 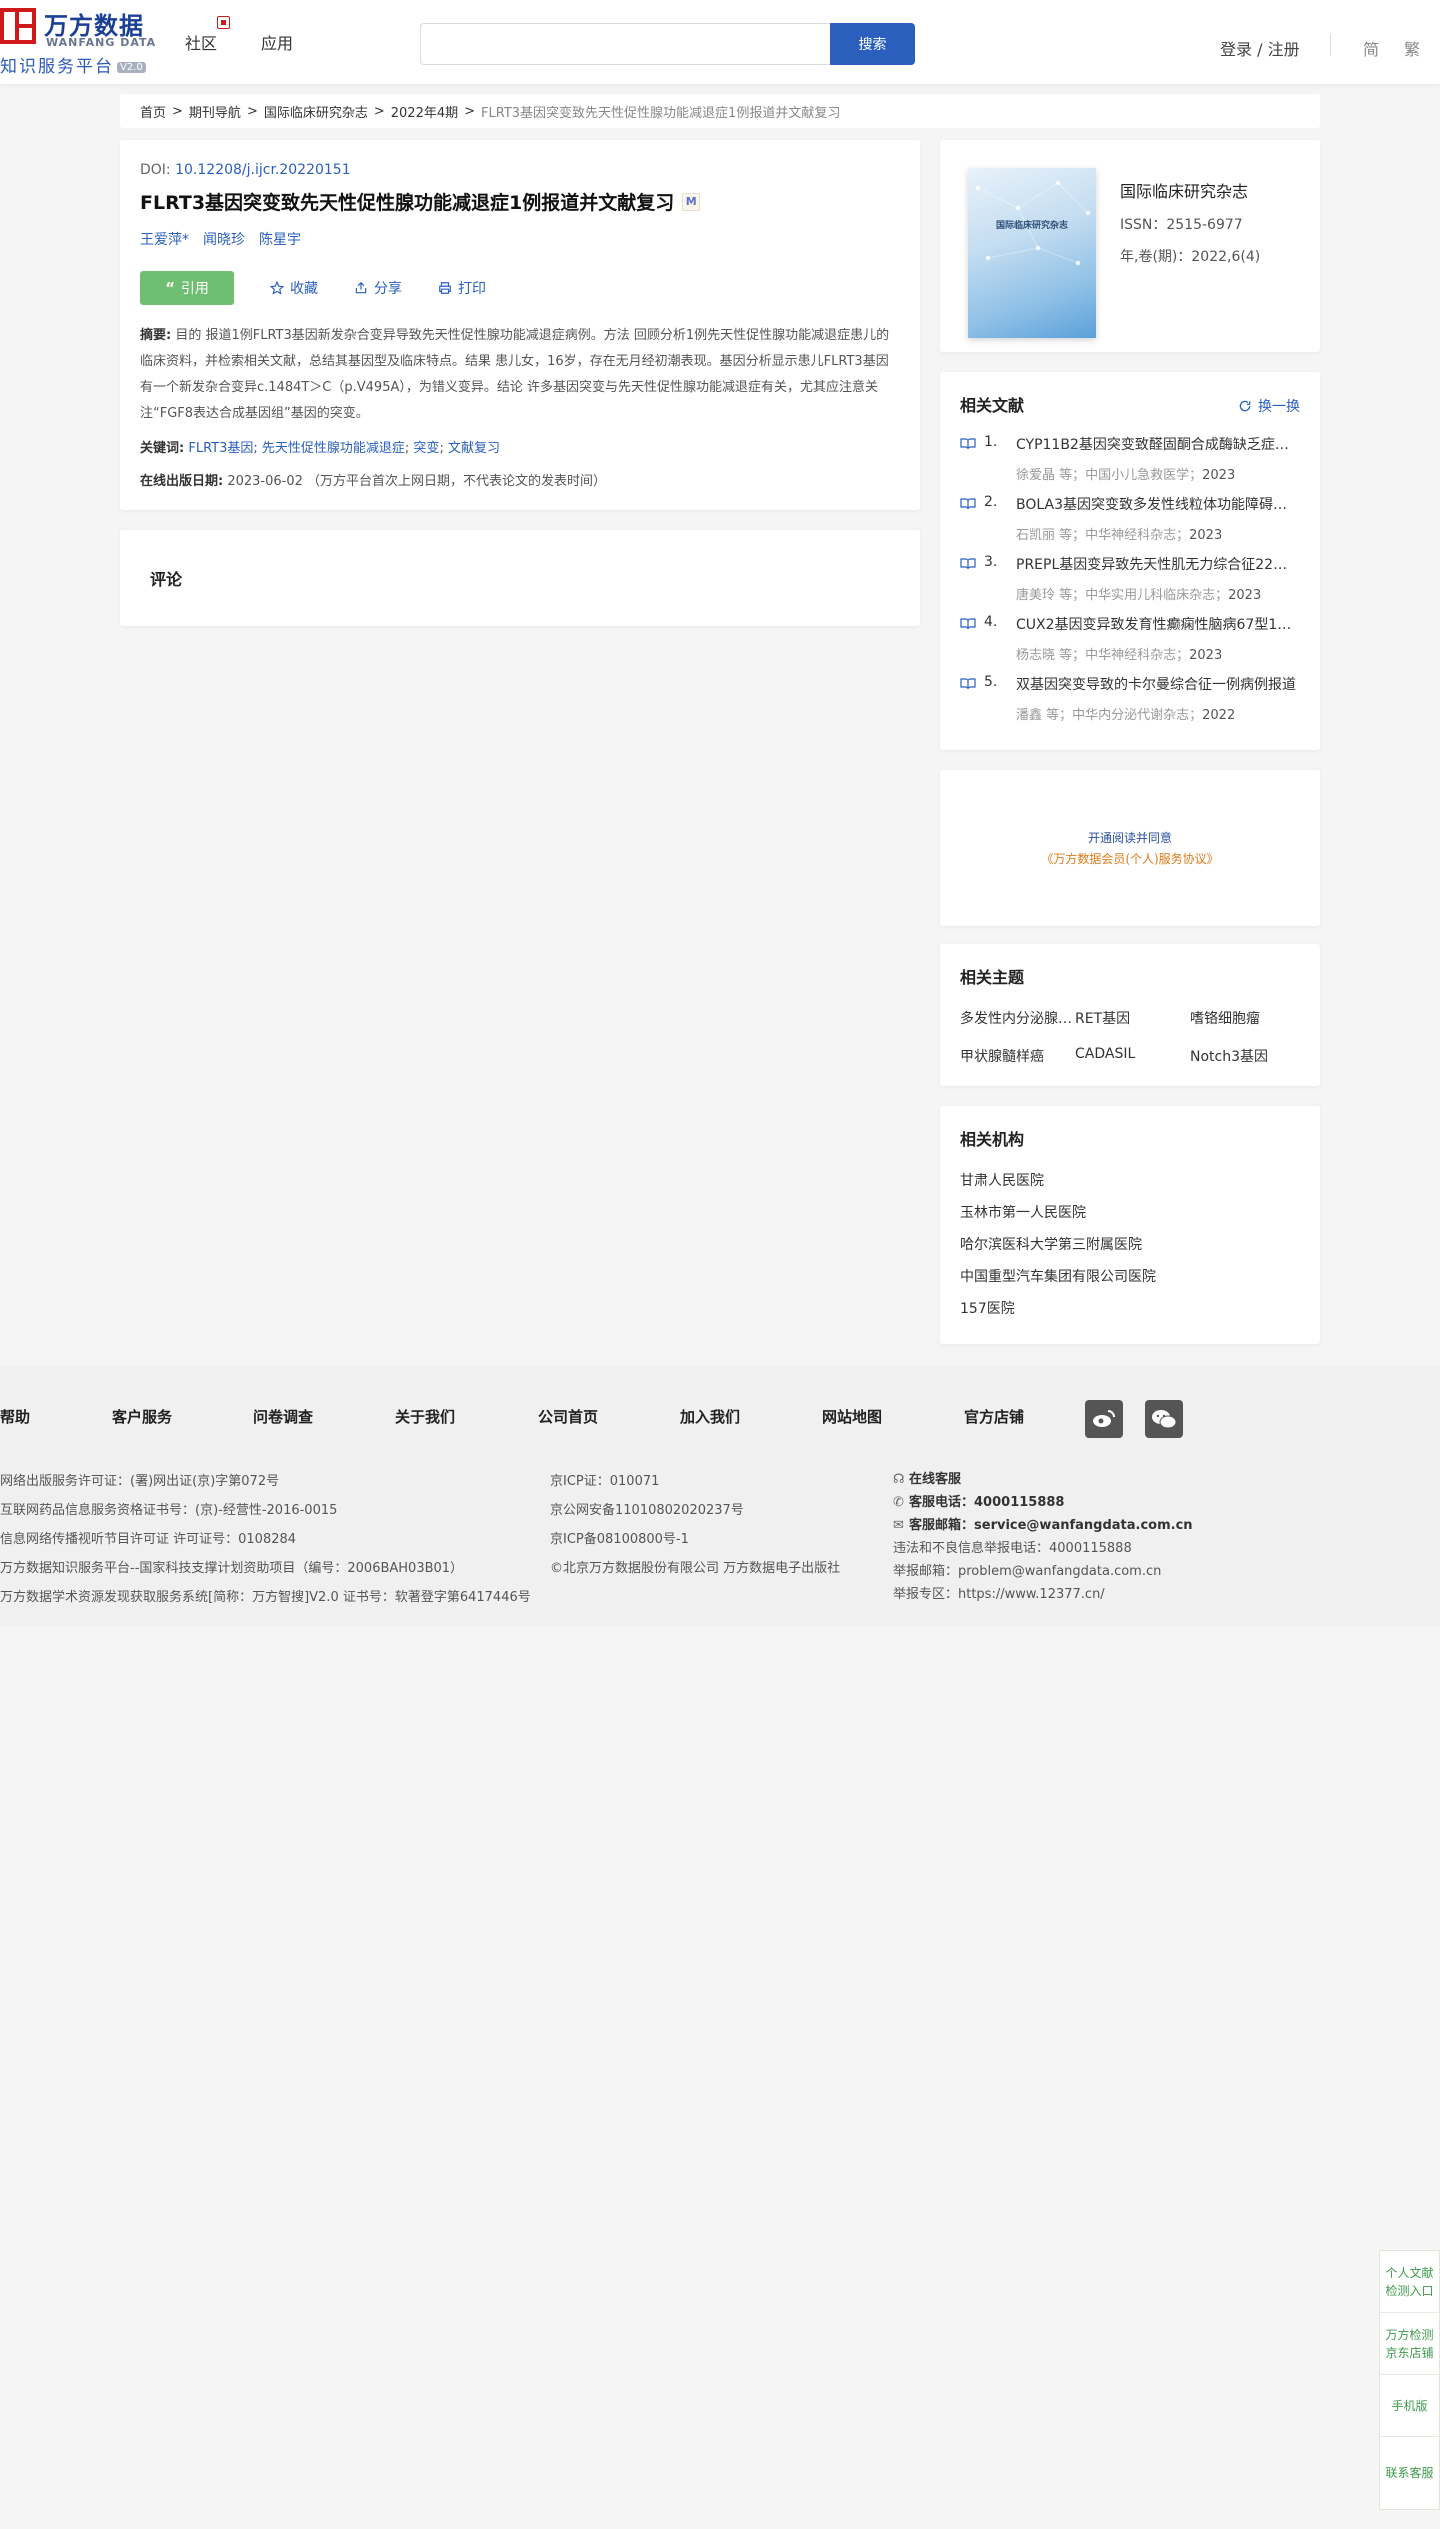 What do you see at coordinates (1409, 2344) in the screenshot?
I see `sidebar-jd-store: 万方检测京东店铺` at bounding box center [1409, 2344].